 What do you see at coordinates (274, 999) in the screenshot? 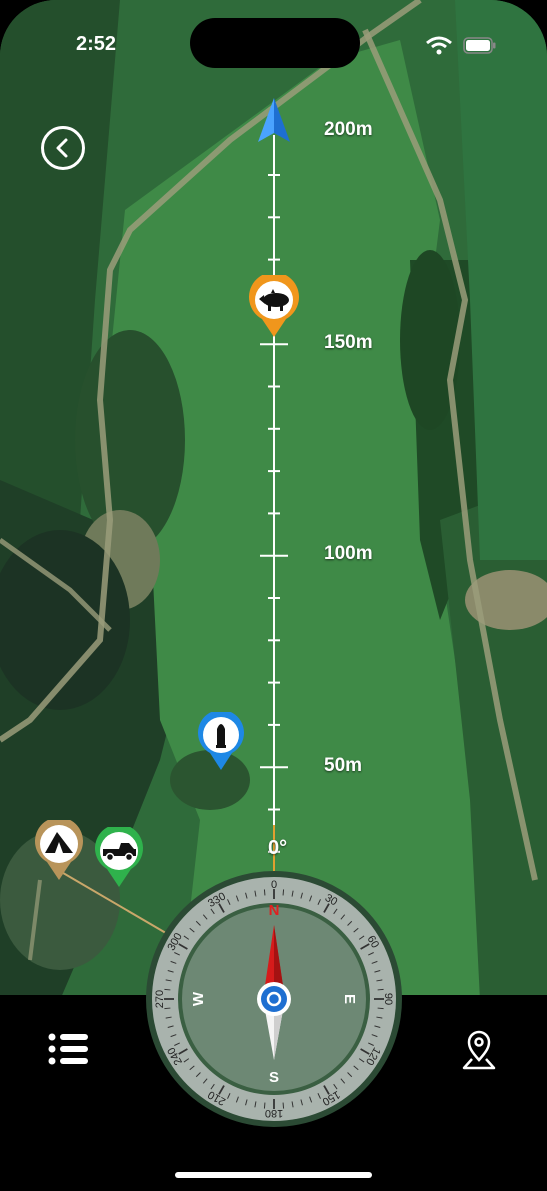
I see `compass: 0306090120150180210240270300330 N E S W` at bounding box center [274, 999].